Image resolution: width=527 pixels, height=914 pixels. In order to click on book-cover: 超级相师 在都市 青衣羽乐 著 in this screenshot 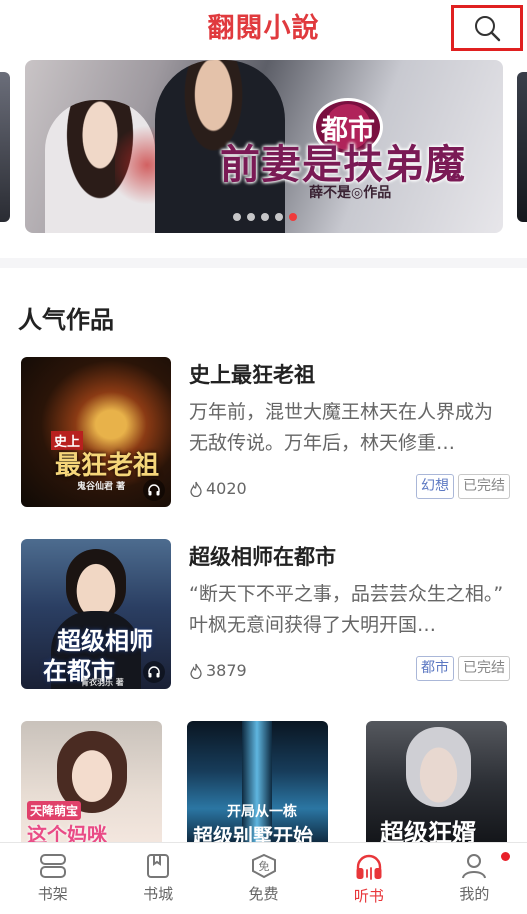, I will do `click(96, 614)`.